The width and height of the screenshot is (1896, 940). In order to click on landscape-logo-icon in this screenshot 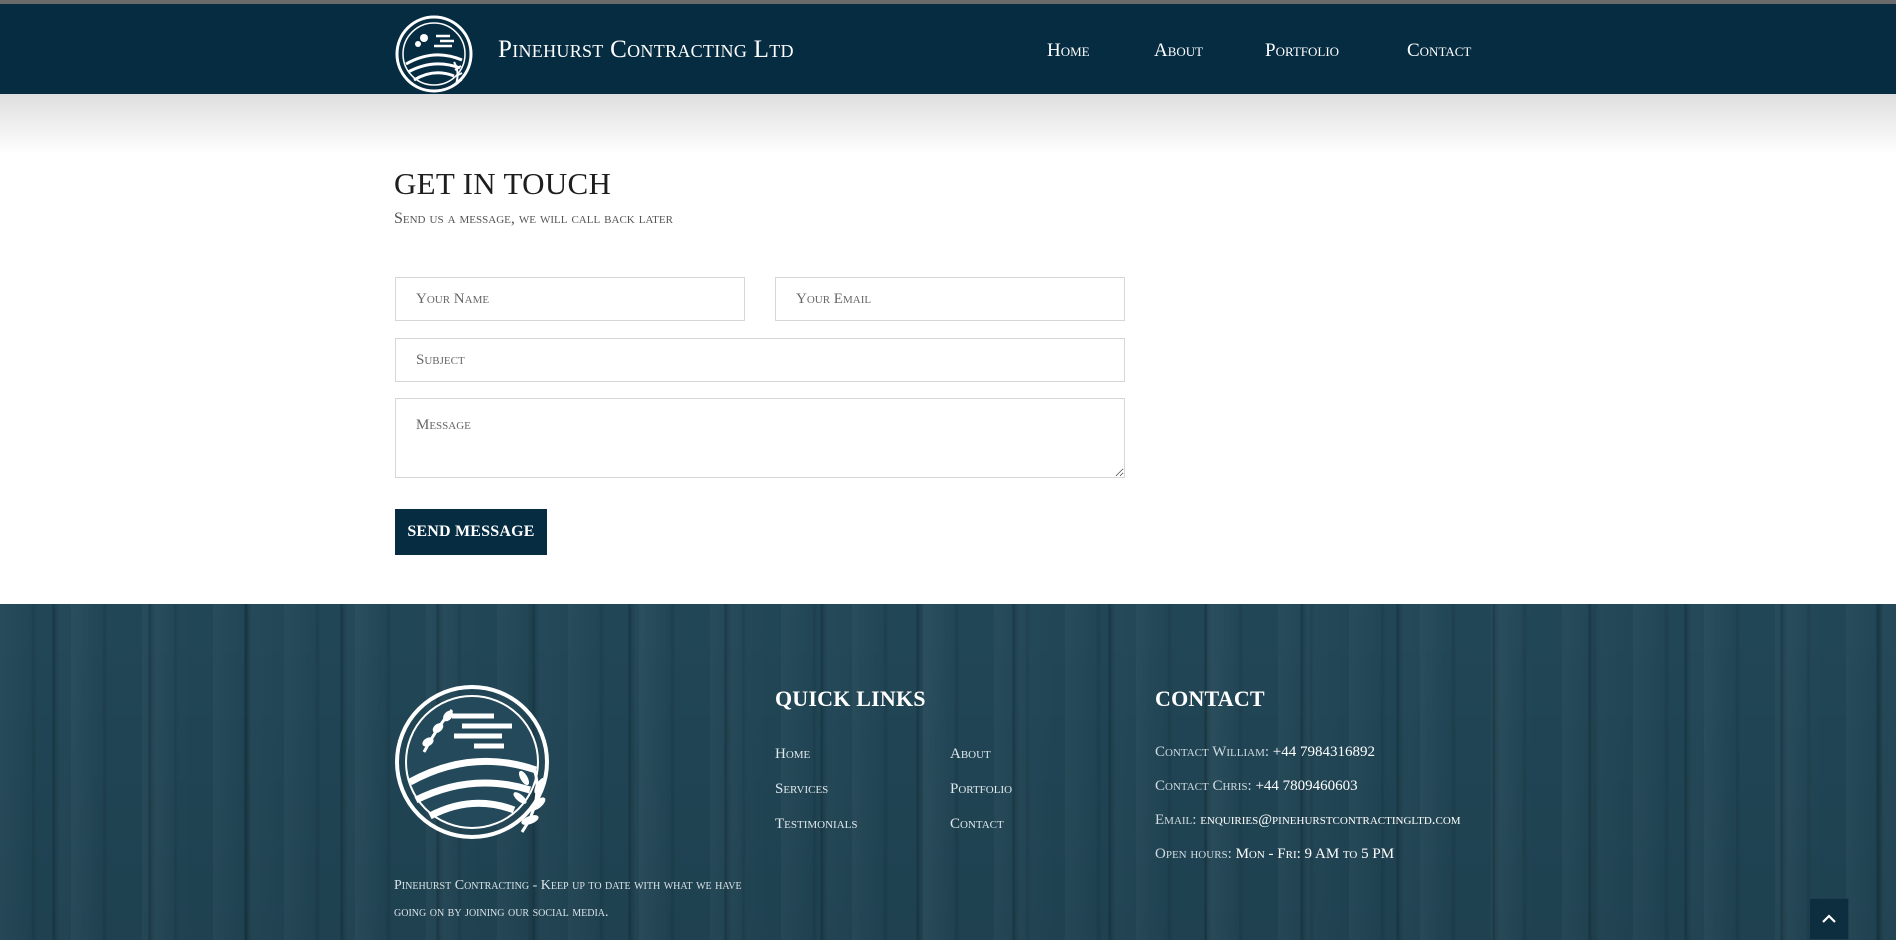, I will do `click(472, 762)`.